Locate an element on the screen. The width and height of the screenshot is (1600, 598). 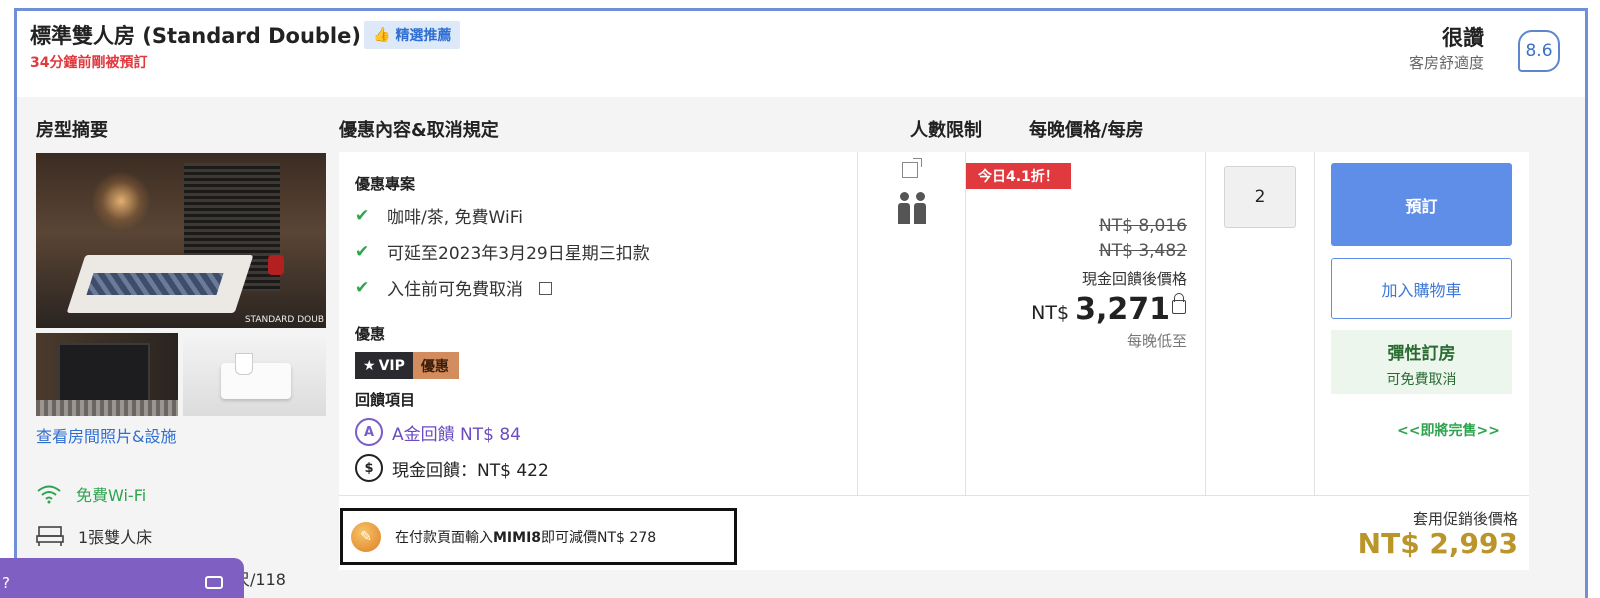
vip-badge: ★ VIP 優惠 is located at coordinates (407, 365).